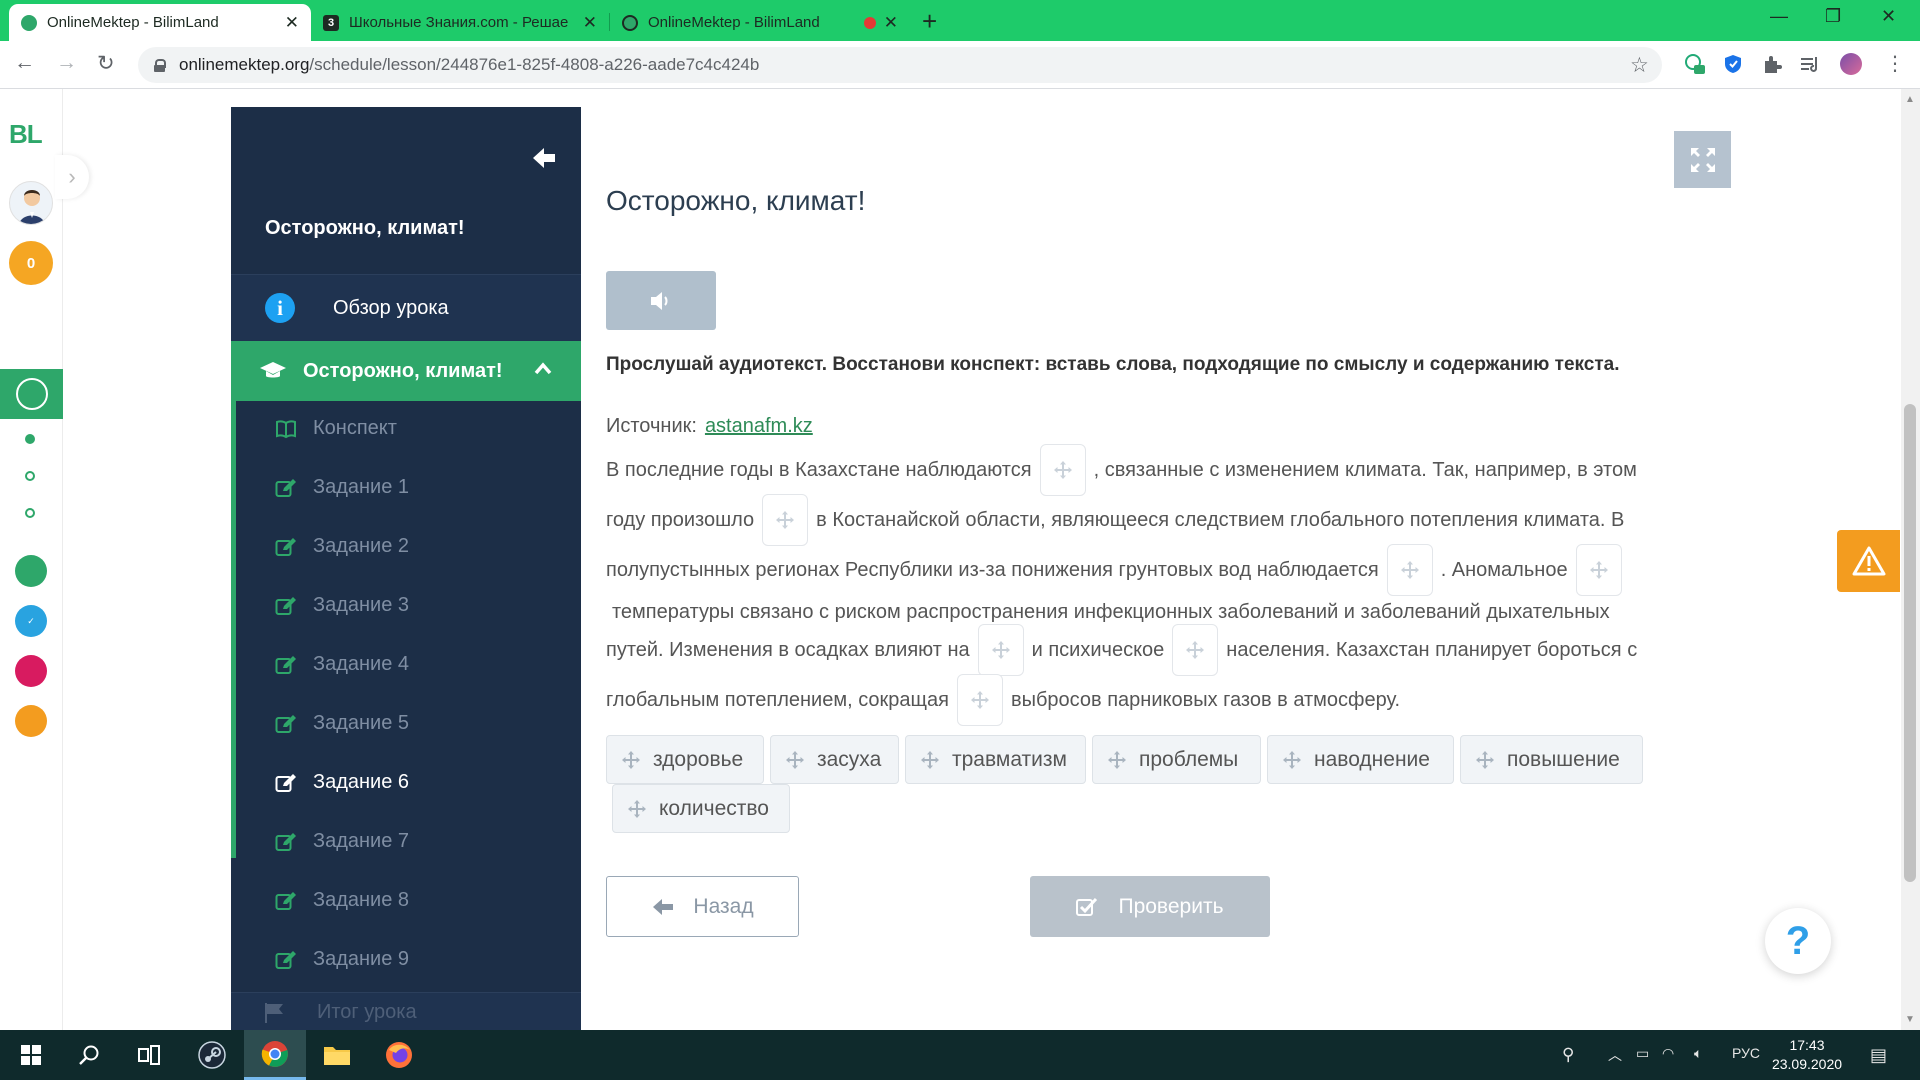  Describe the element at coordinates (1895, 63) in the screenshot. I see `menu-kebab-icon: ⋮` at that location.